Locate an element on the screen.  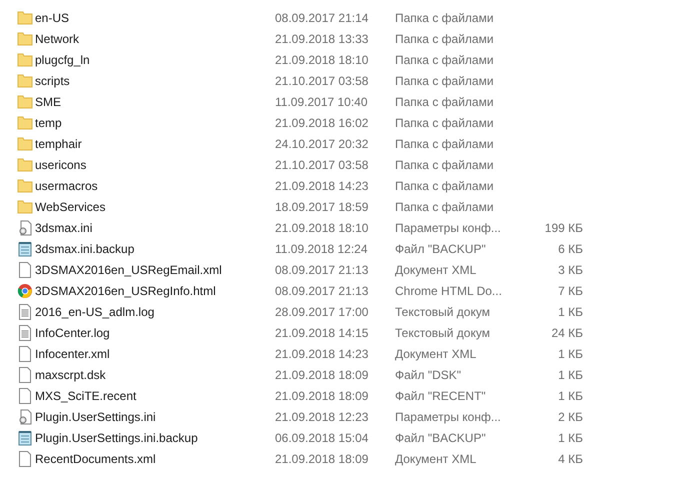
modified-date: 28.09.2017 17:00 is located at coordinates (322, 311).